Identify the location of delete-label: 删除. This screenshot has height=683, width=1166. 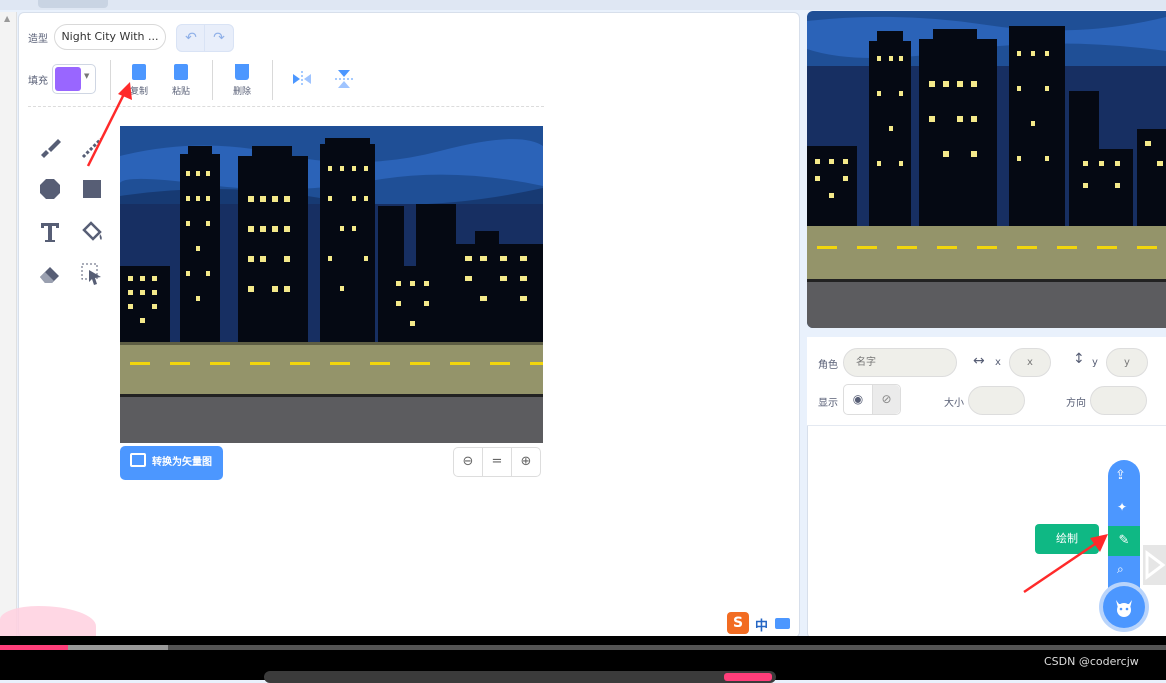
(241, 92).